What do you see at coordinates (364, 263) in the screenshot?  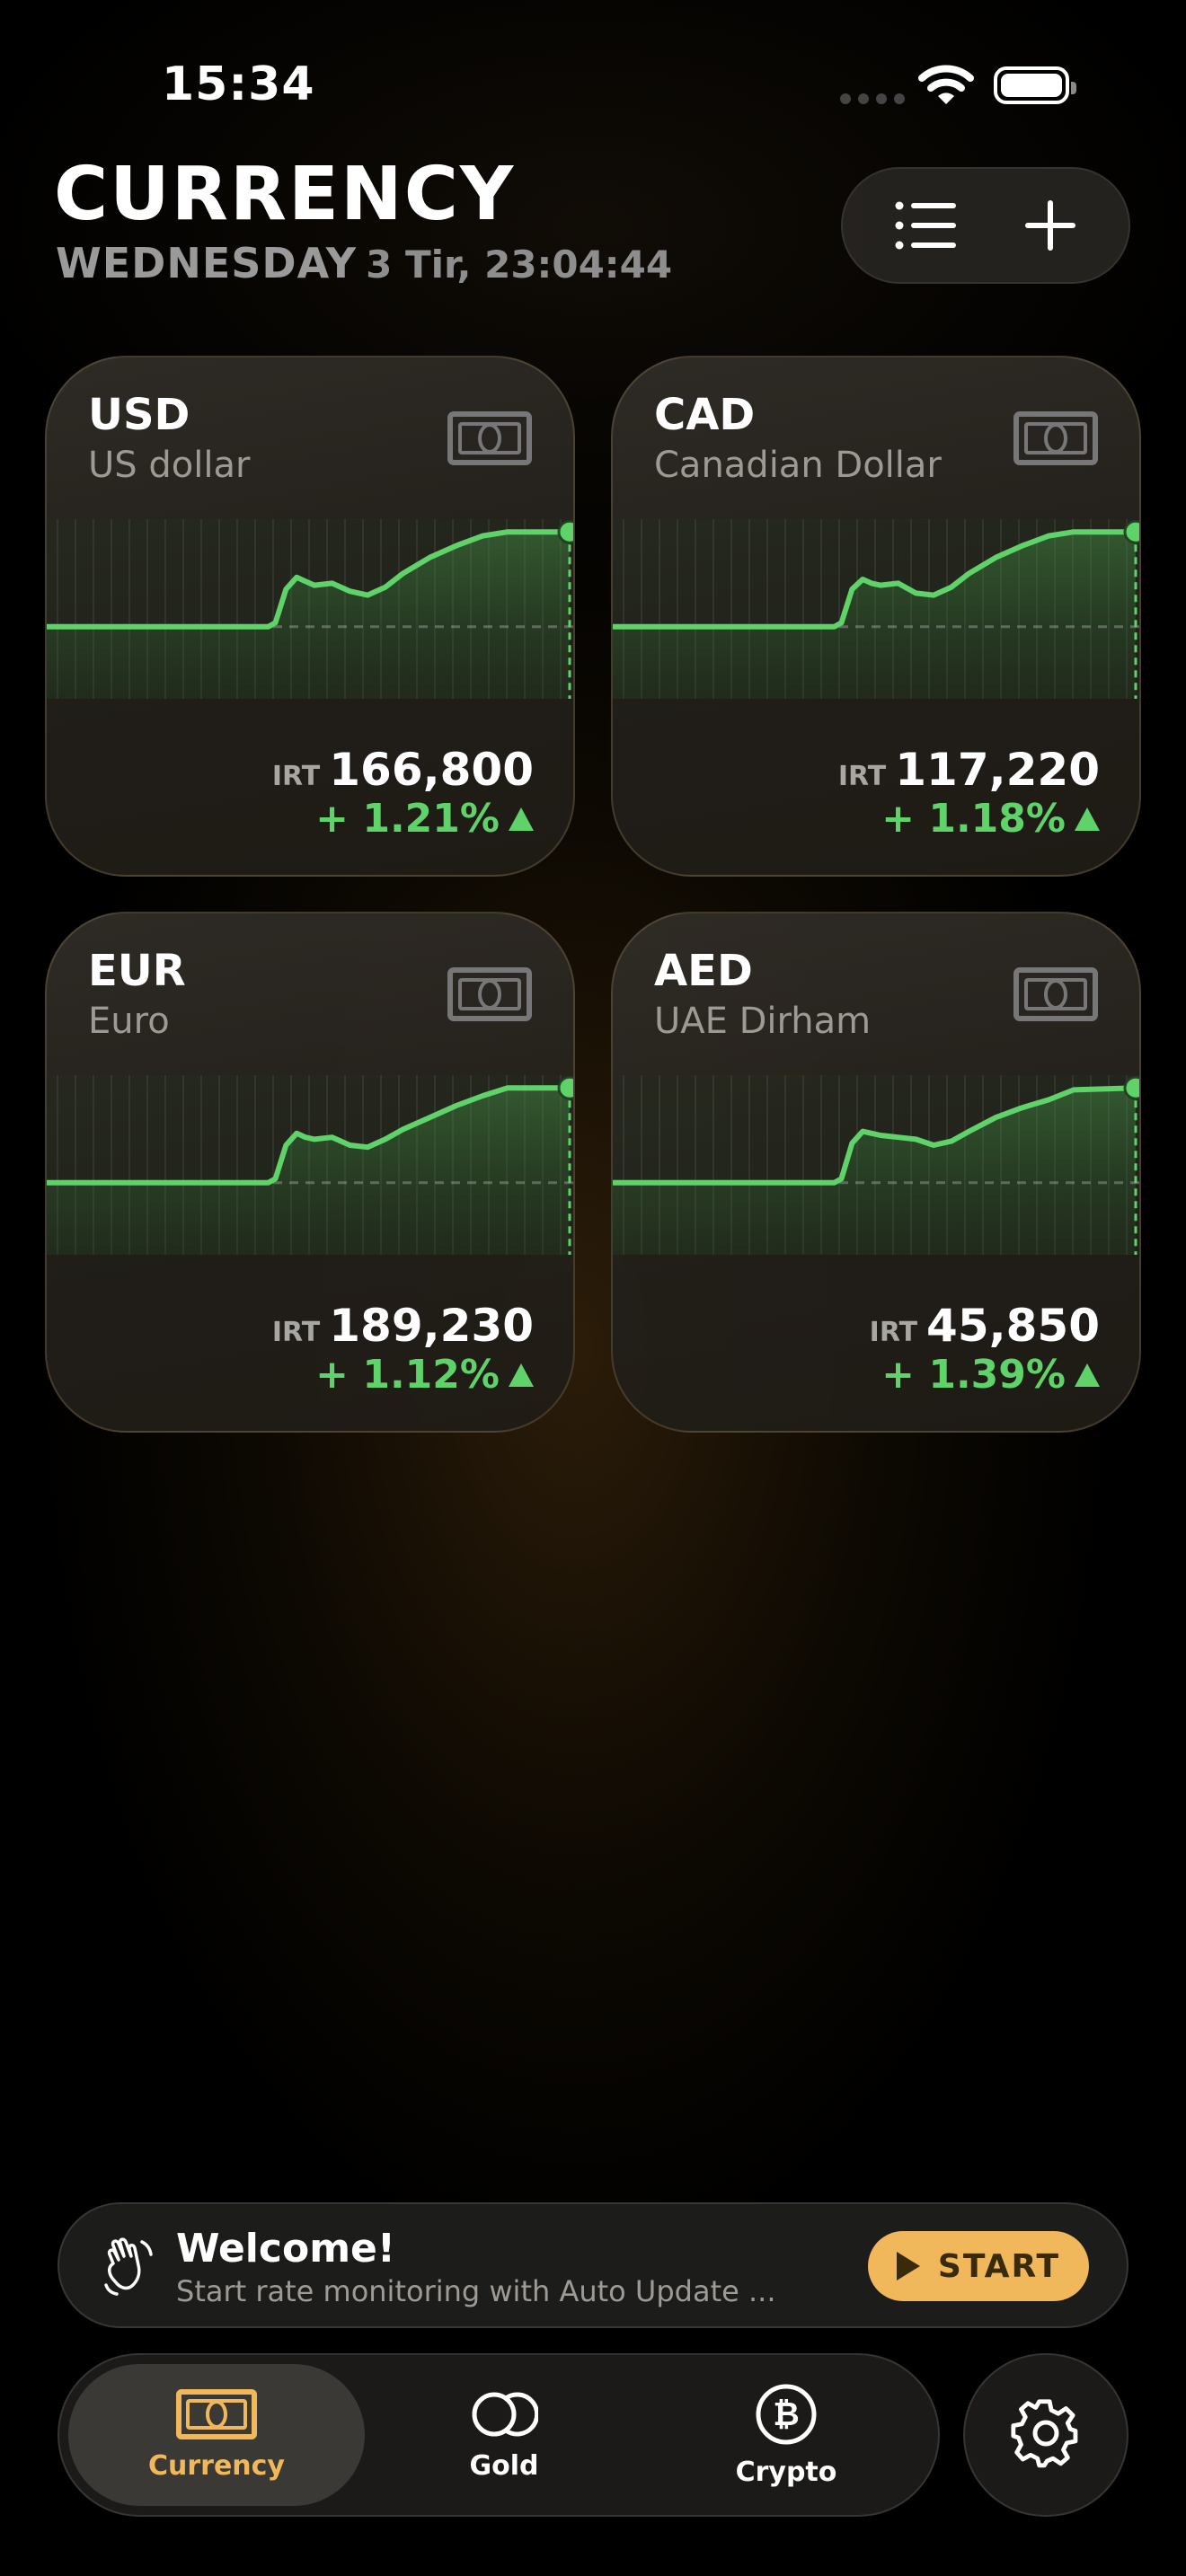 I see `page-subtitle: WEDNESDAY 3 Tir, 23:04:44` at bounding box center [364, 263].